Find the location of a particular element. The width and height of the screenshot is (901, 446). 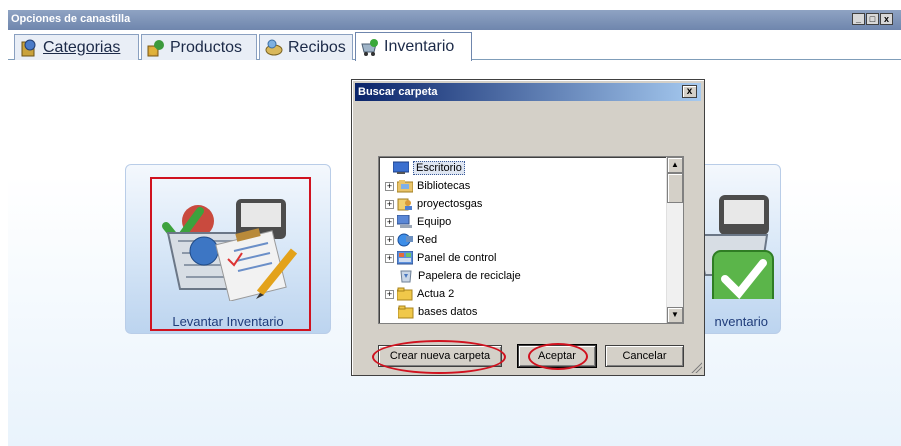

tree-node: +cSap is located at coordinates (413, 322).